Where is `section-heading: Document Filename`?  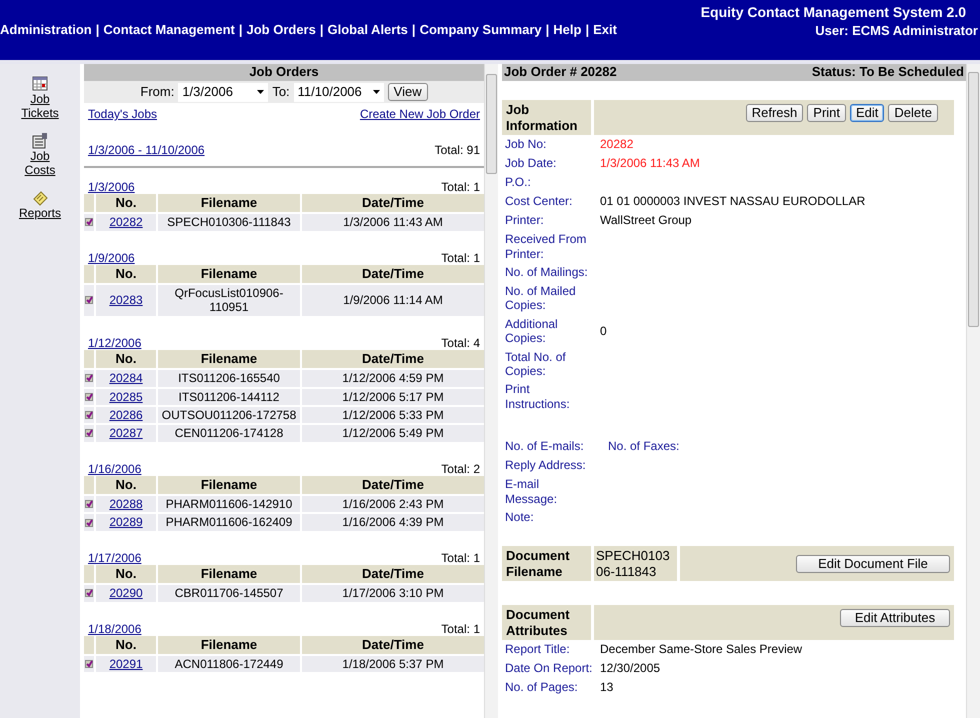 section-heading: Document Filename is located at coordinates (548, 564).